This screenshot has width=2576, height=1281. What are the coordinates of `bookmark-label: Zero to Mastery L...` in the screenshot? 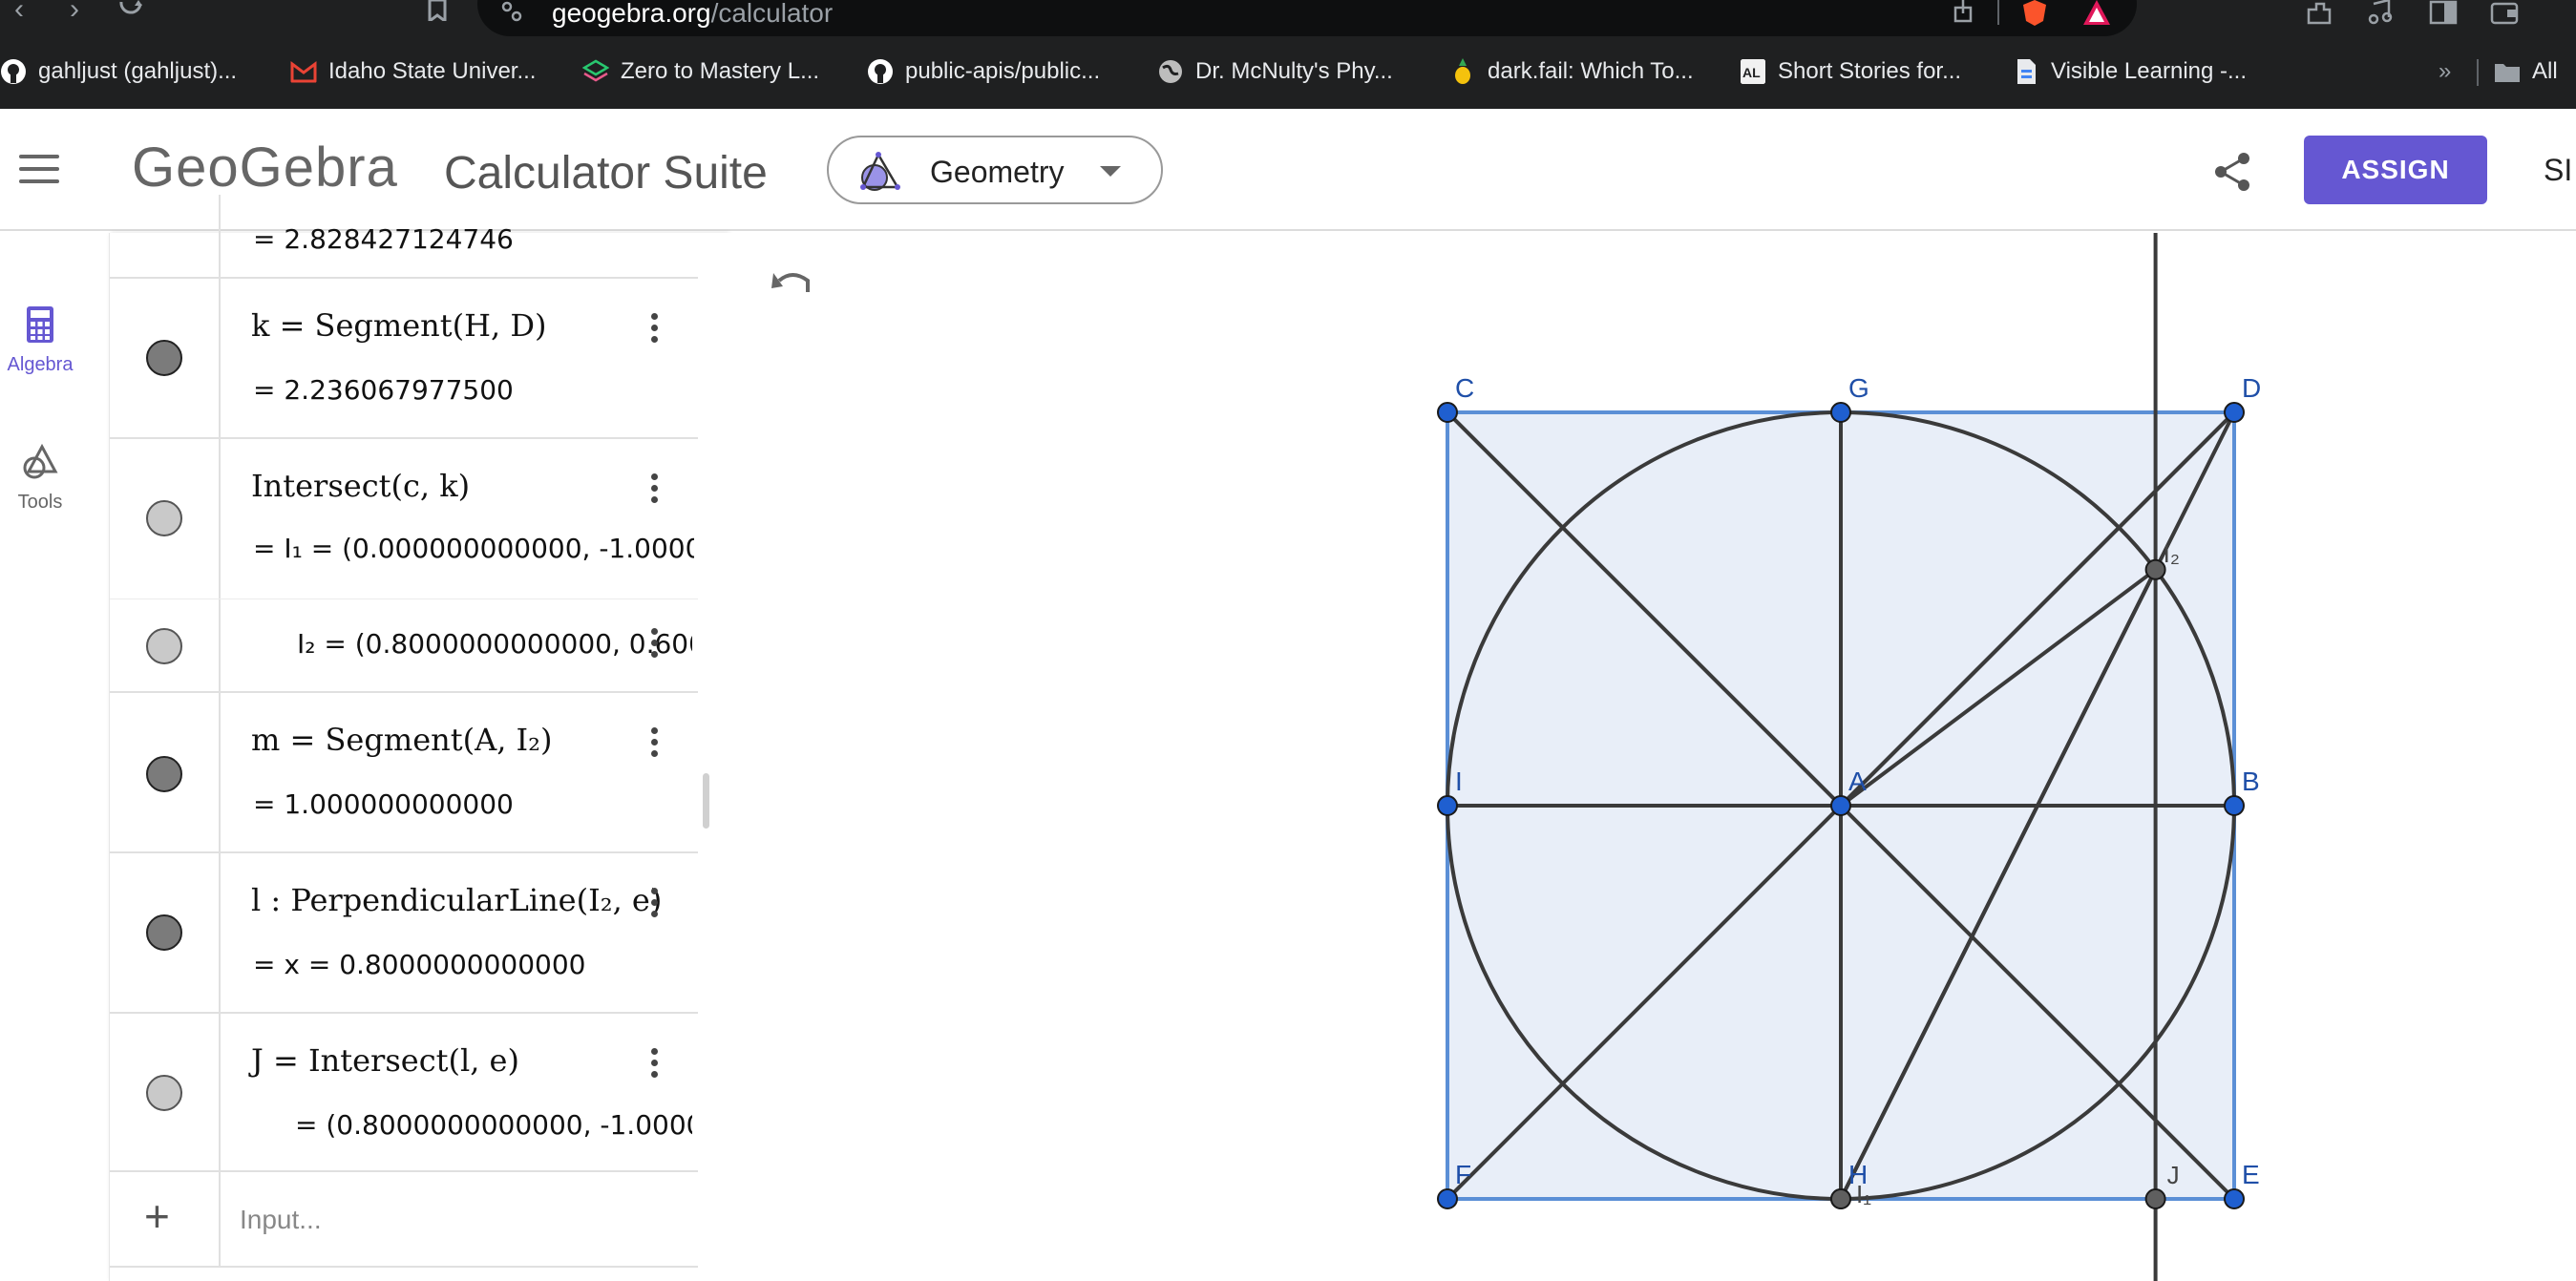 It's located at (720, 71).